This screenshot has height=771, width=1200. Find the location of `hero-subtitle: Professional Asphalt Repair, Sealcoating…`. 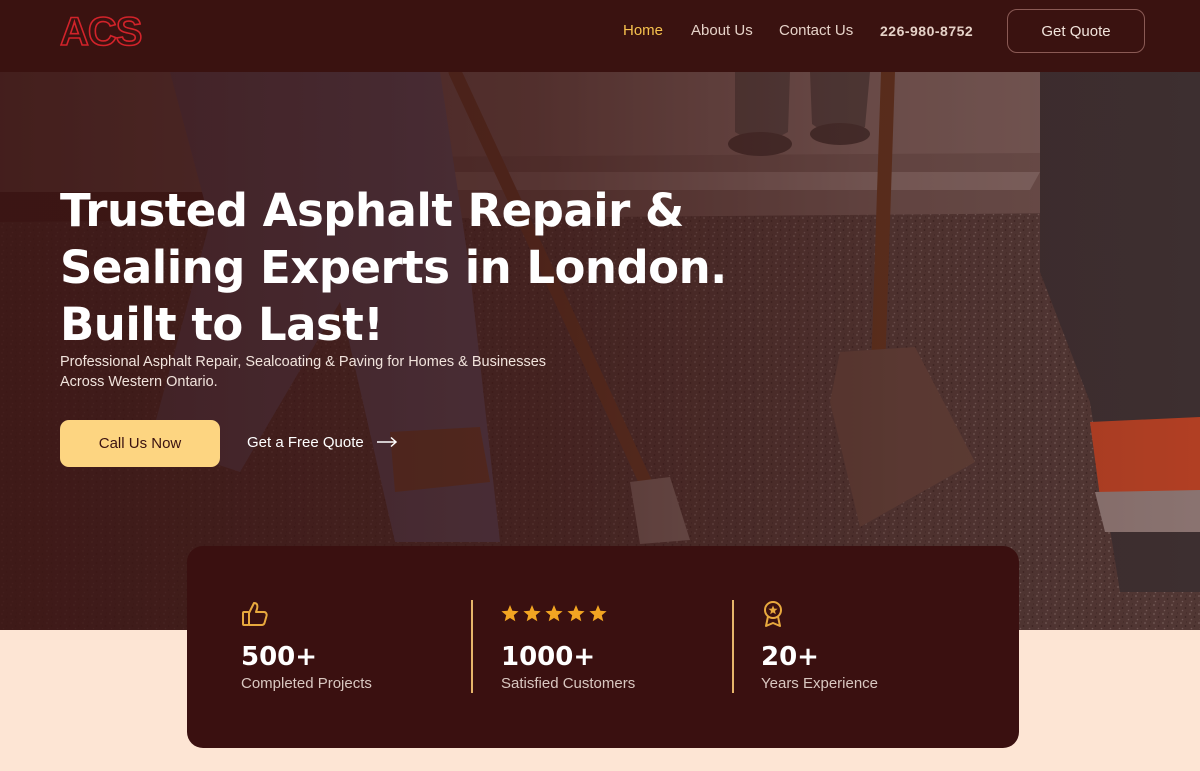

hero-subtitle: Professional Asphalt Repair, Sealcoating… is located at coordinates (303, 372).